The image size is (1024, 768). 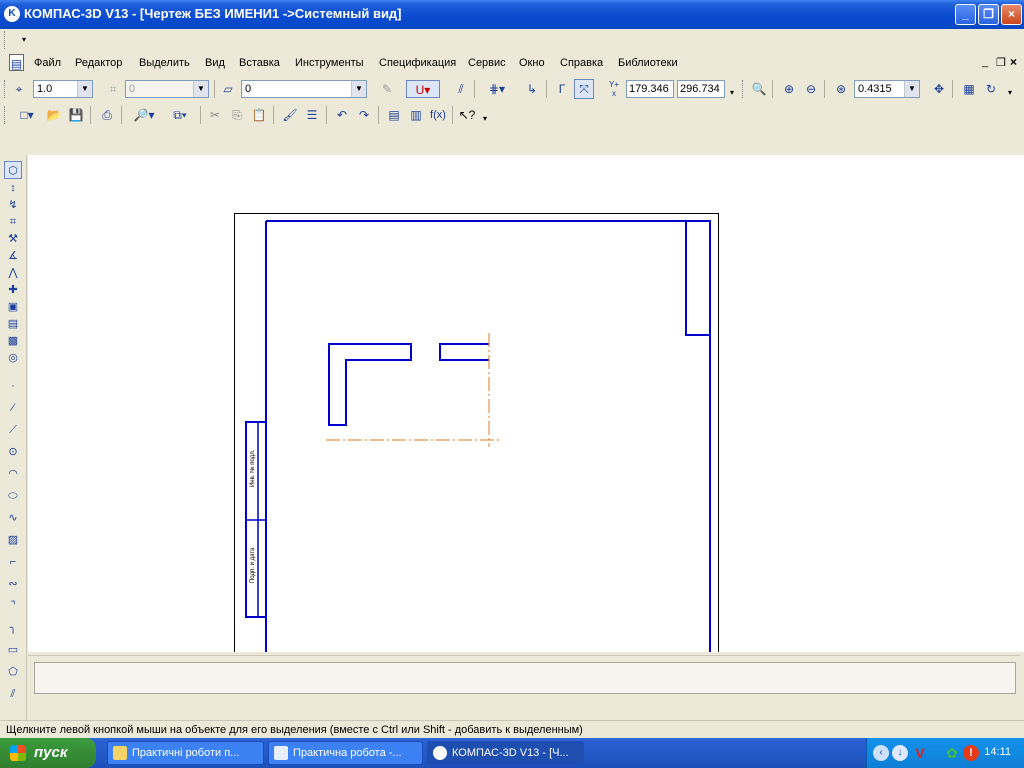 What do you see at coordinates (215, 115) in the screenshot?
I see `cut-icon: ✂` at bounding box center [215, 115].